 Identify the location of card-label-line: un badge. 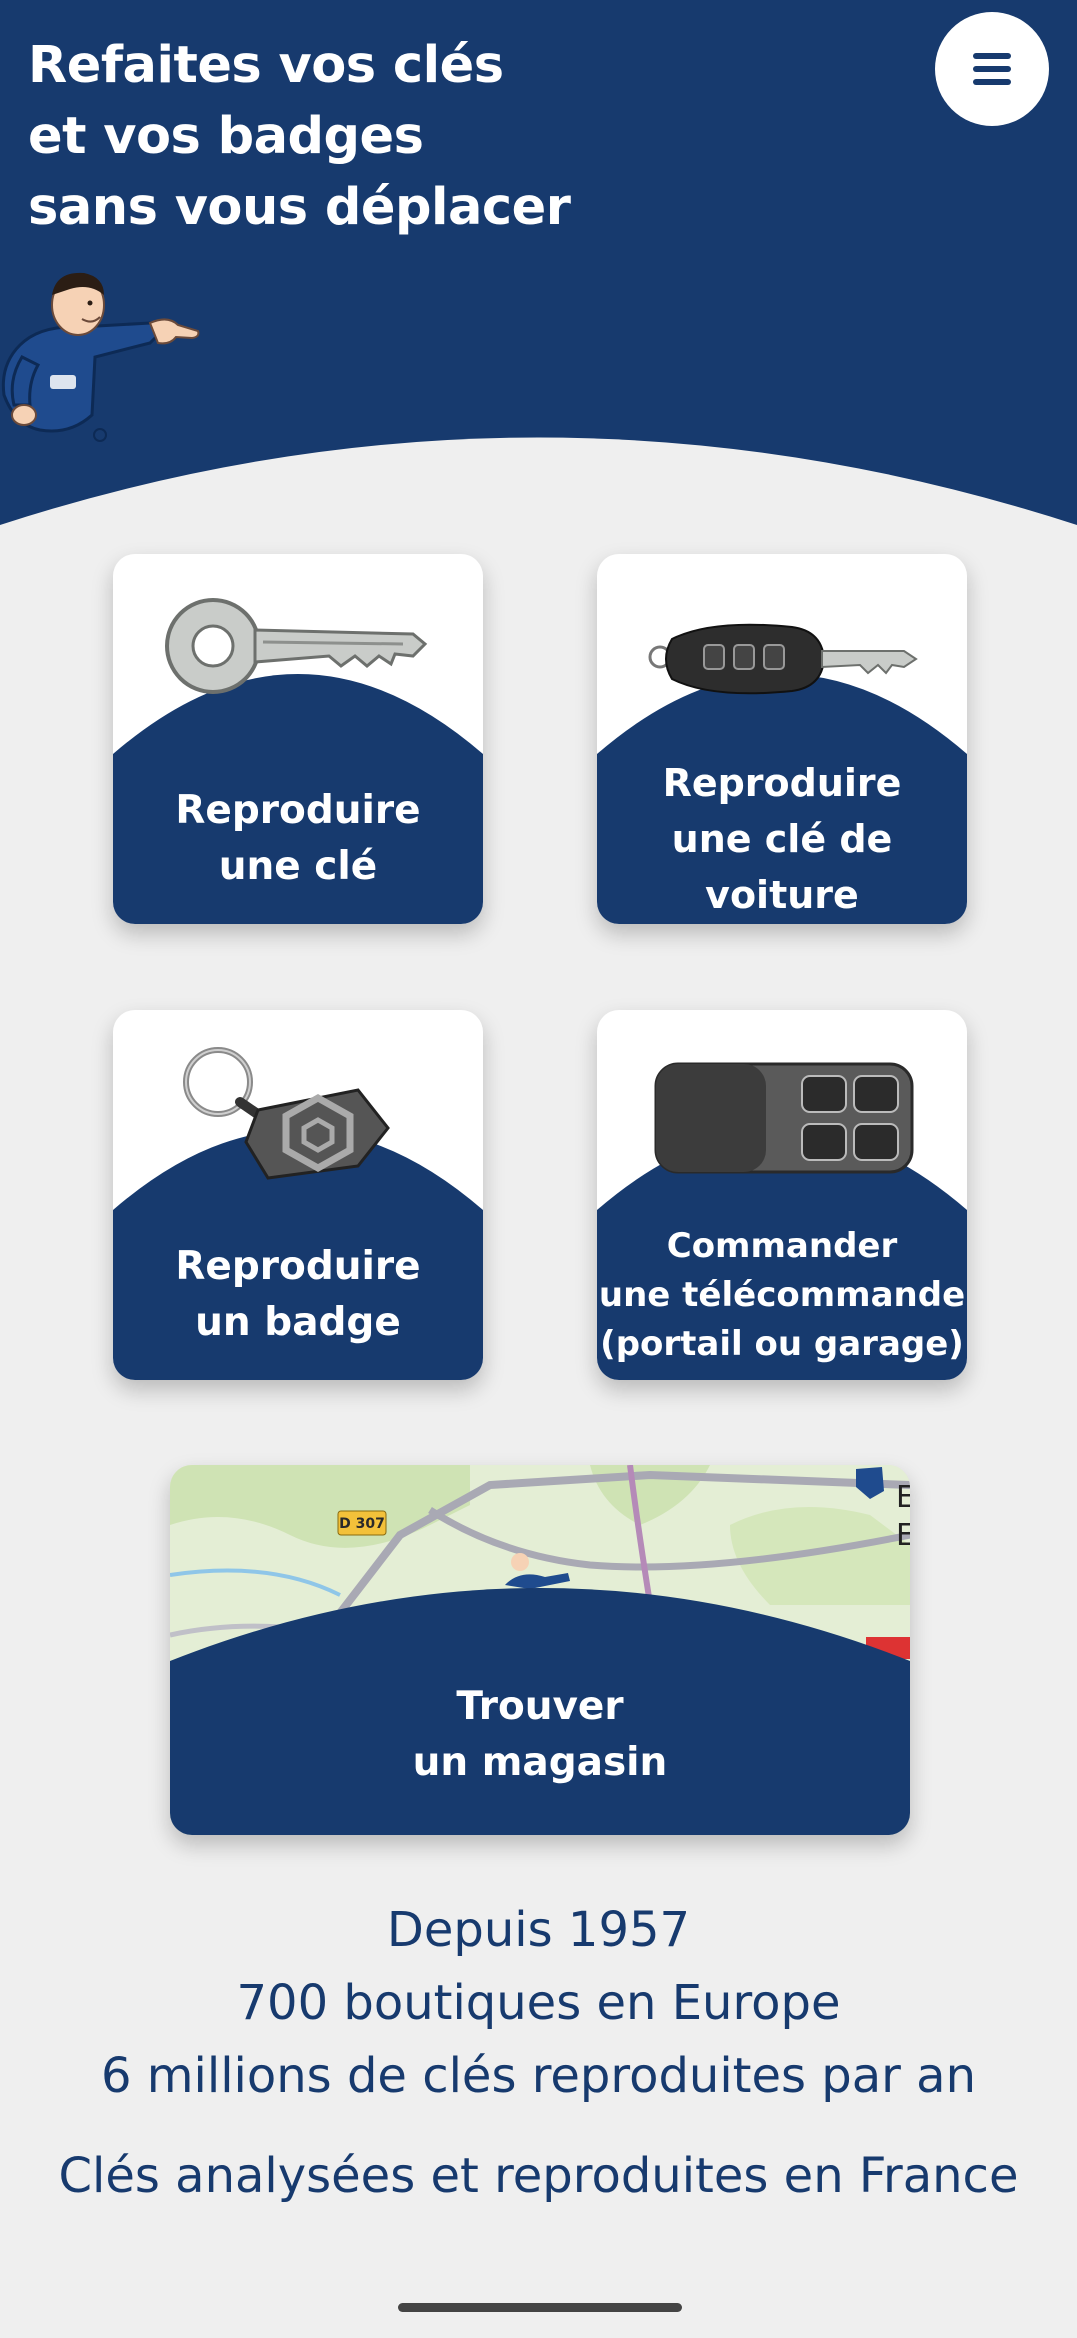
(298, 1322).